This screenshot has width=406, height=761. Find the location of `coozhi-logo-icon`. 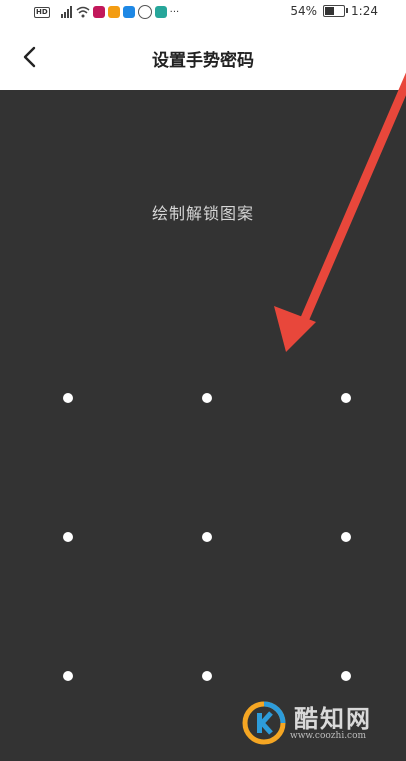

coozhi-logo-icon is located at coordinates (264, 723).